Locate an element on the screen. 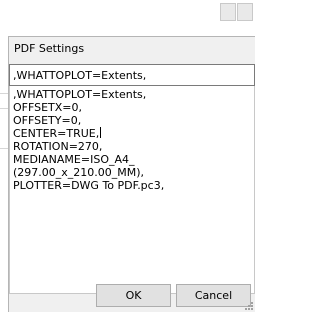 The height and width of the screenshot is (312, 320). settings-input: ,WHATTOPLOT=Extents, is located at coordinates (132, 75).